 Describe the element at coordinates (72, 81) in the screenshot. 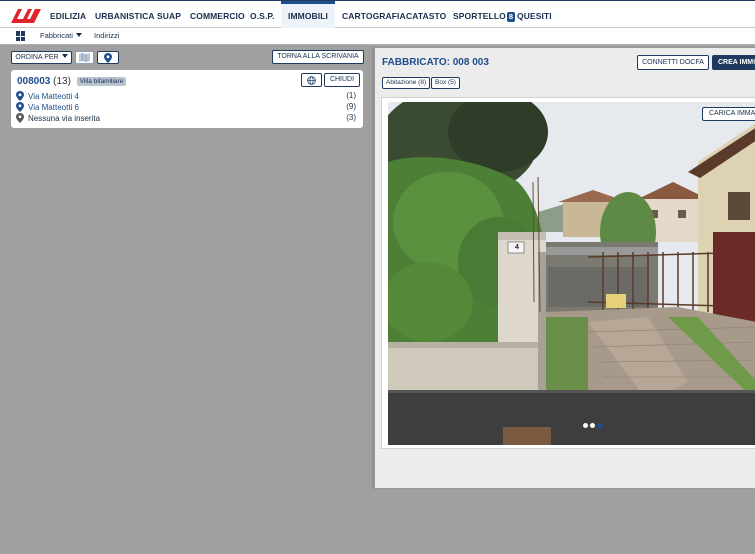

I see `building-card-title: 008003 (13) Villa bifamiliare` at that location.